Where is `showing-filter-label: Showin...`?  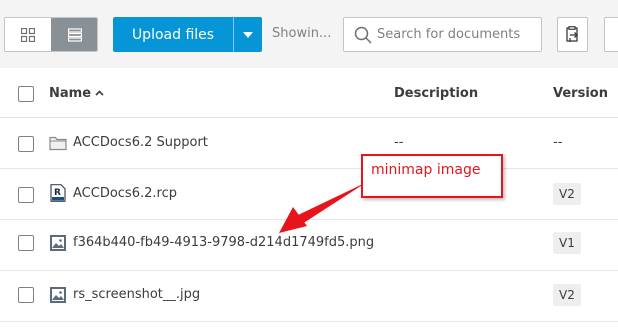 showing-filter-label: Showin... is located at coordinates (301, 33).